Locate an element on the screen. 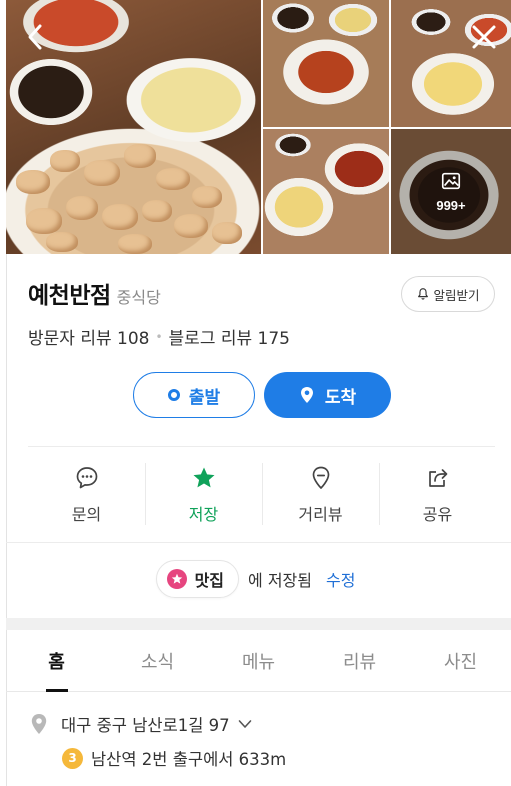 Image resolution: width=511 pixels, height=786 pixels. close-button is located at coordinates (484, 37).